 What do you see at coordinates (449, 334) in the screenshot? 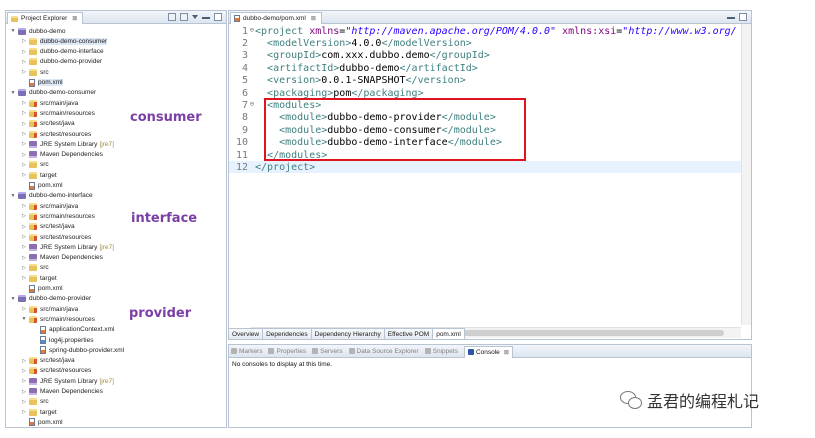
I see `pom-tab: pom.xml` at bounding box center [449, 334].